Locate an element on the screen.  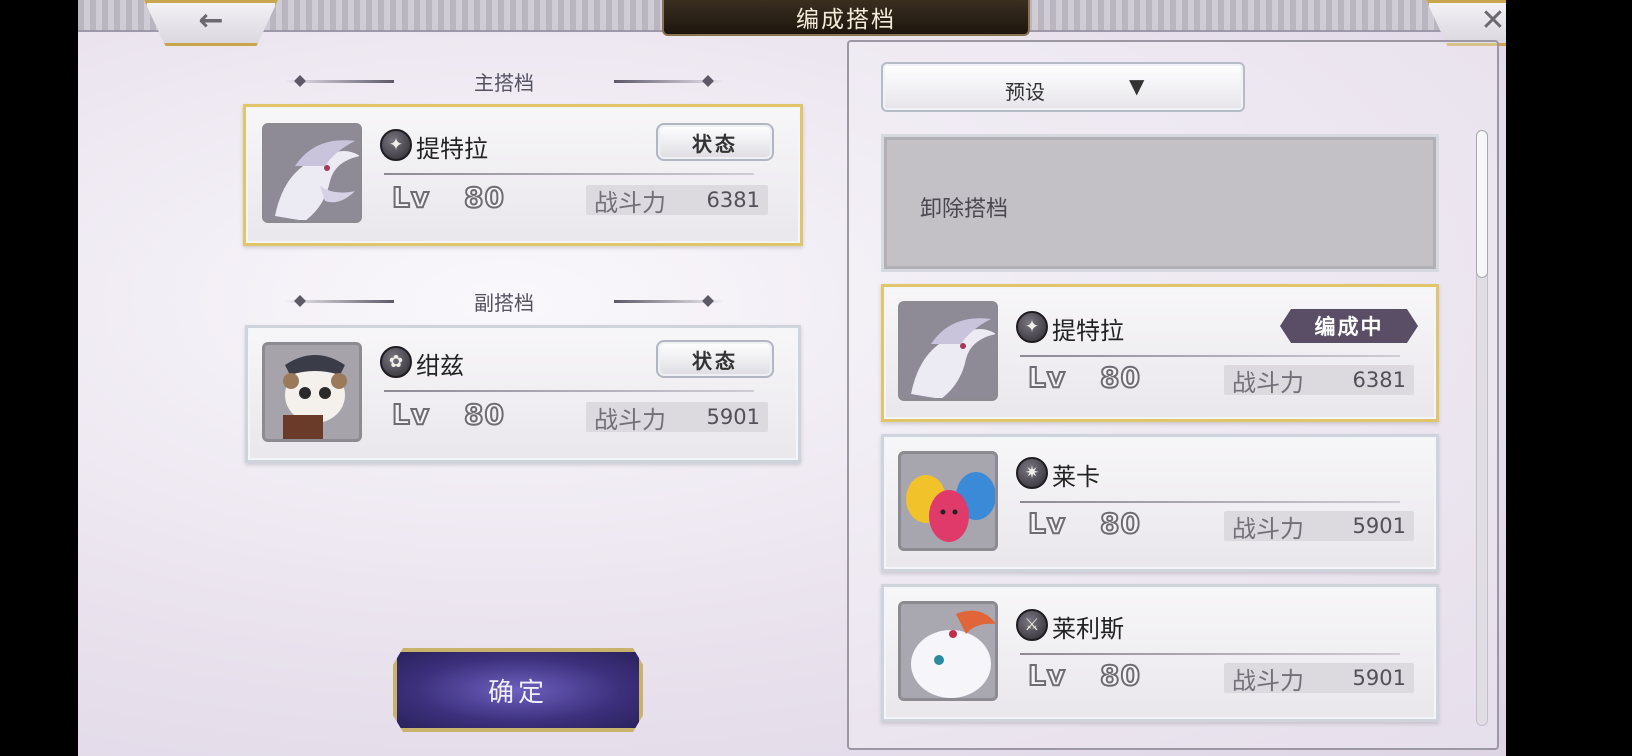
sword-element-icon: ⚔ is located at coordinates (1032, 625).